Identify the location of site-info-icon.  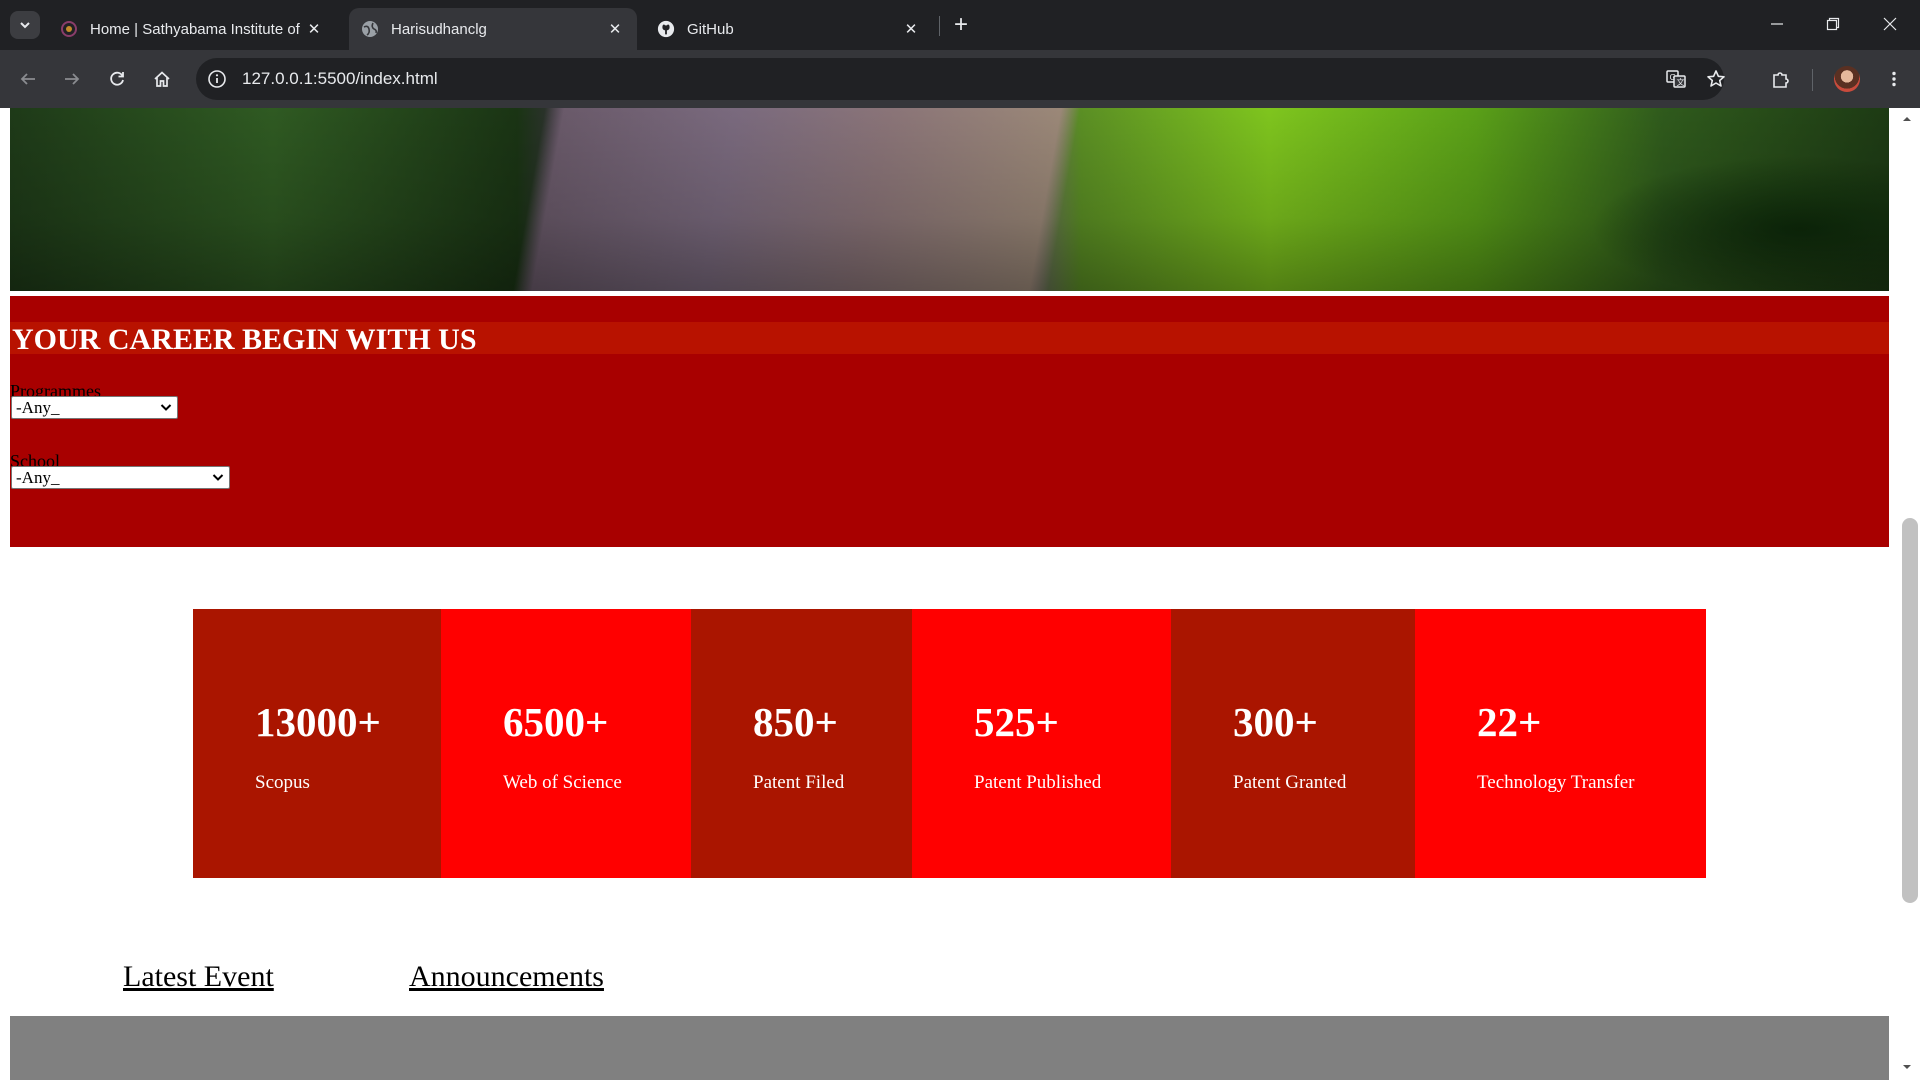
(217, 79).